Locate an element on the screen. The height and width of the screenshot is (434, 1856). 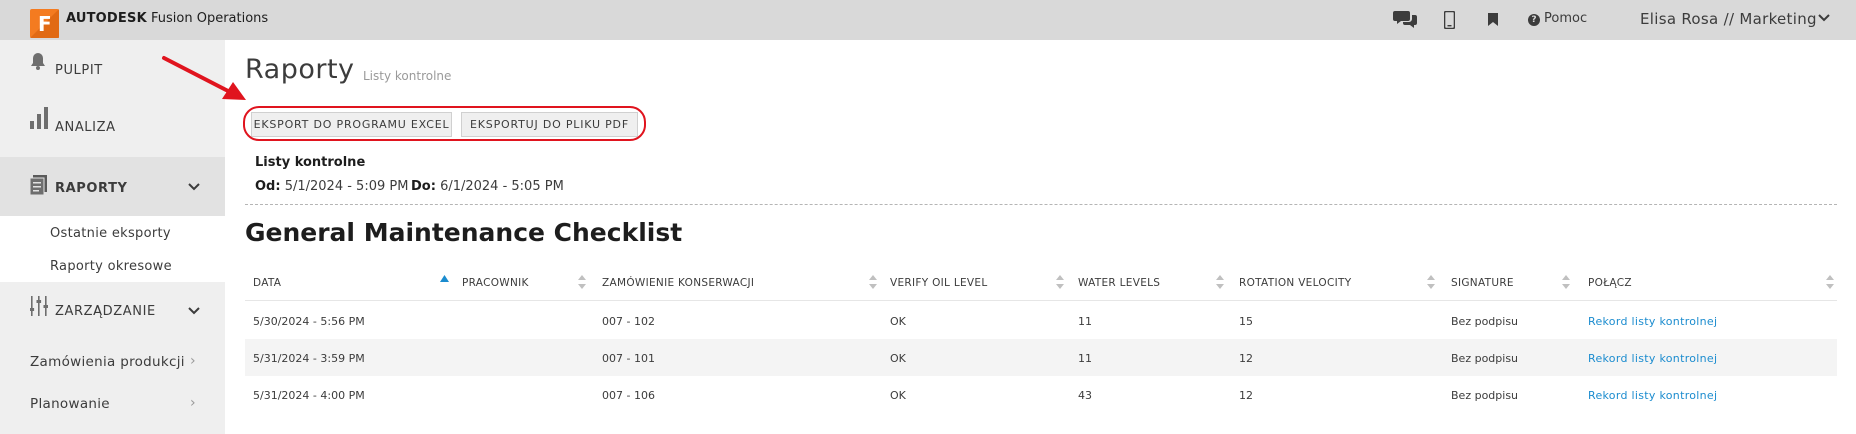
logo-letter: F is located at coordinates (45, 24).